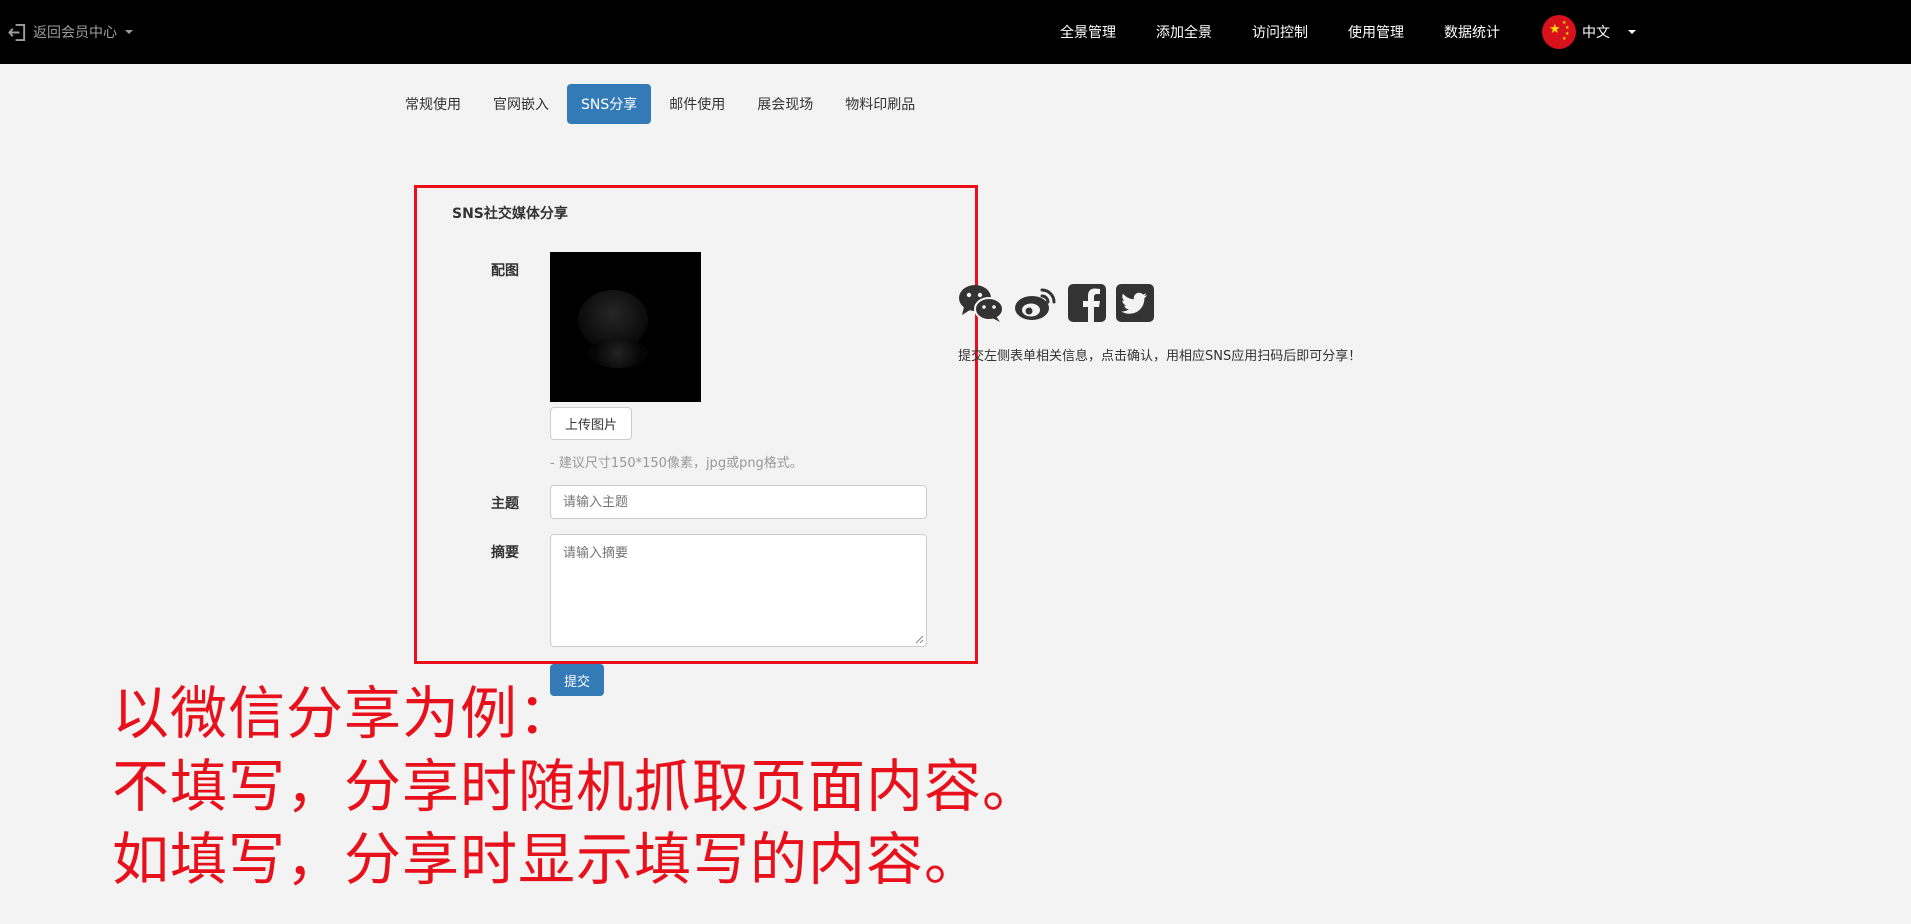 This screenshot has width=1911, height=924. Describe the element at coordinates (1087, 303) in the screenshot. I see `facebook-icon` at that location.